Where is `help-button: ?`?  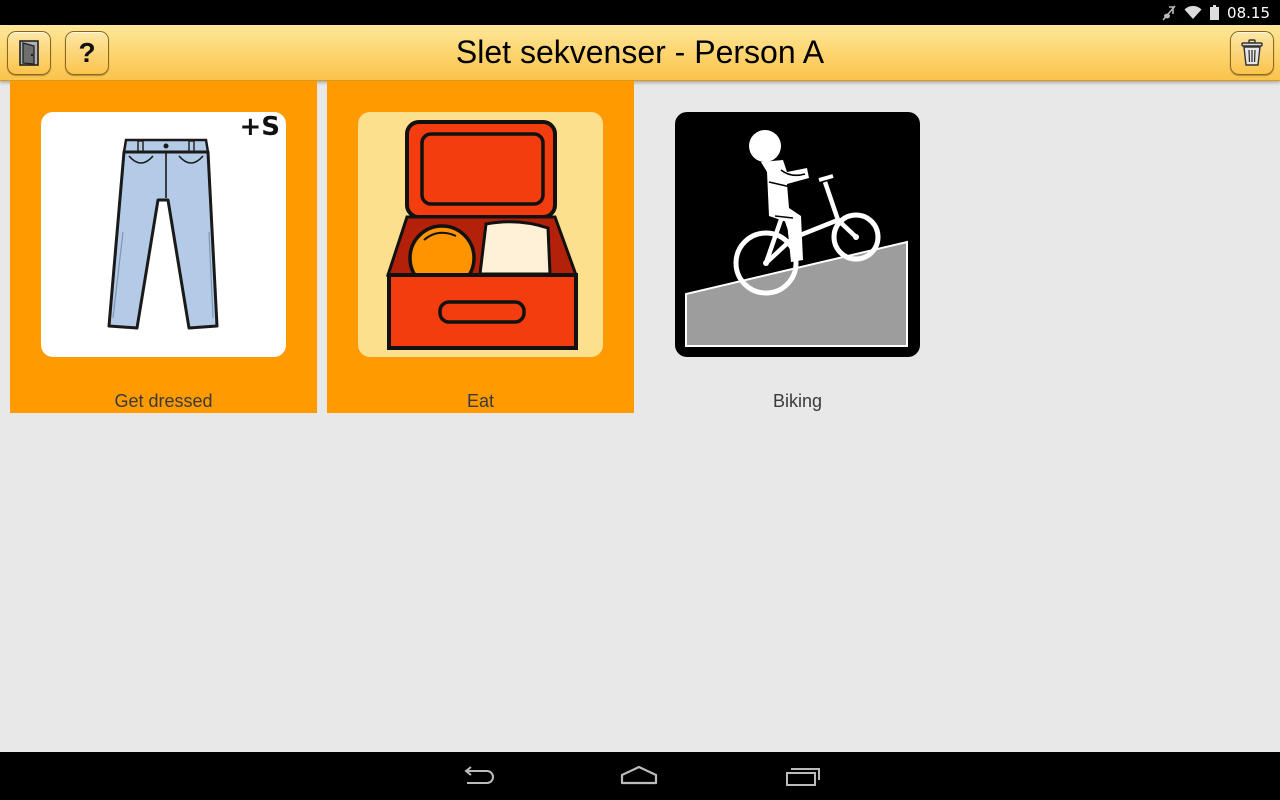 help-button: ? is located at coordinates (87, 53).